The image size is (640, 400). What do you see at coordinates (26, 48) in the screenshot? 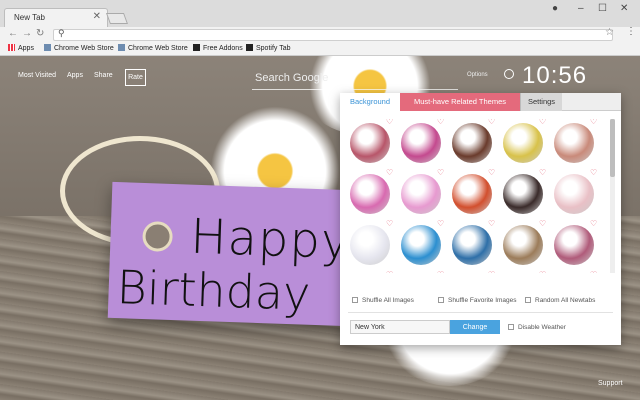
I see `bookmark-label: Apps` at bounding box center [26, 48].